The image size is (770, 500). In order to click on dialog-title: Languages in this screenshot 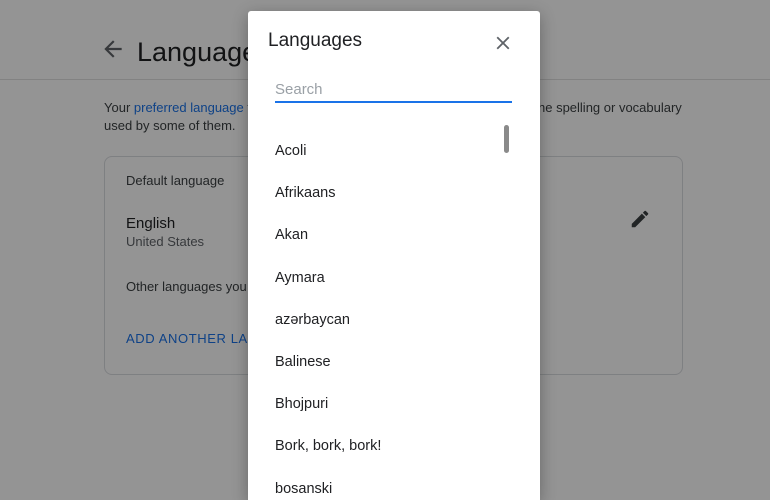, I will do `click(315, 40)`.